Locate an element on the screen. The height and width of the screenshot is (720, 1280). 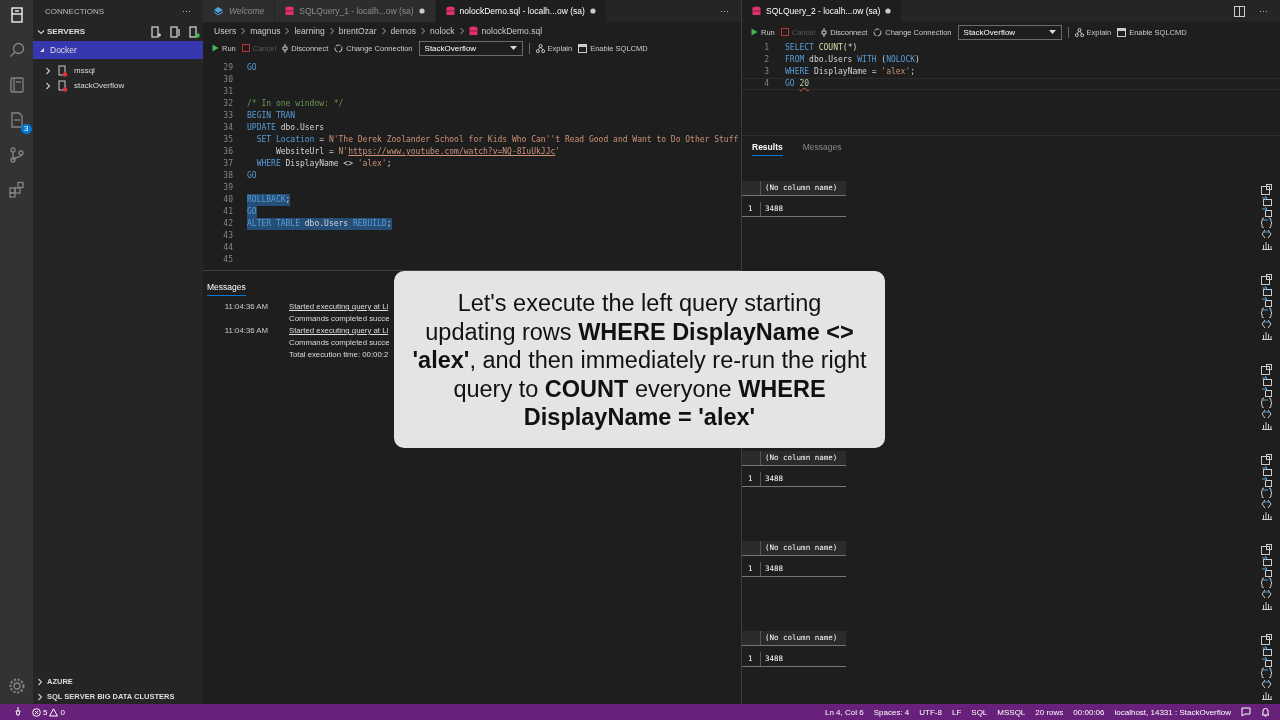
panel-tab: Results is located at coordinates (767, 147).